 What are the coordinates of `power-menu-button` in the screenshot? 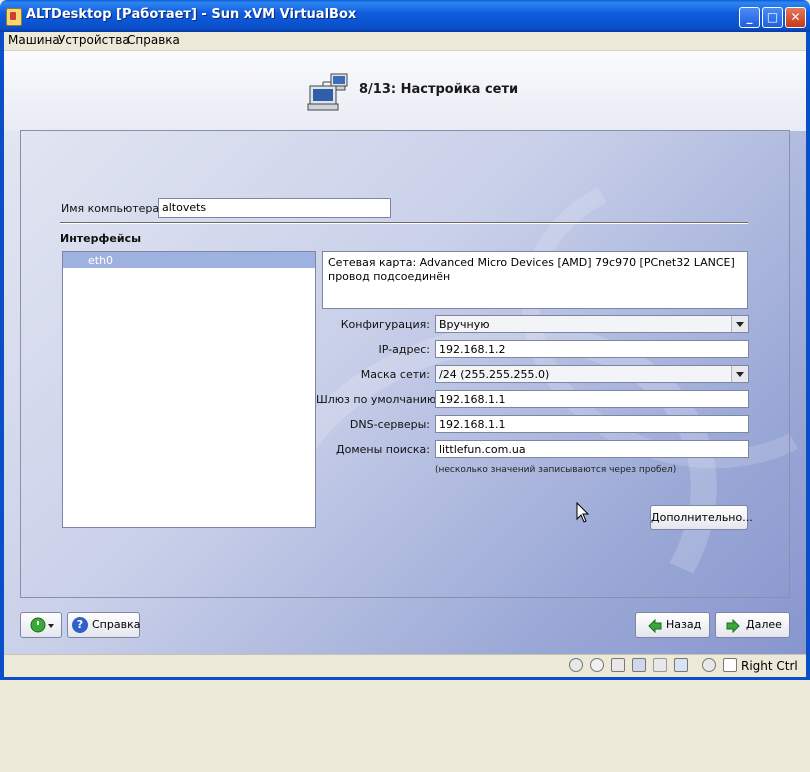 It's located at (41, 625).